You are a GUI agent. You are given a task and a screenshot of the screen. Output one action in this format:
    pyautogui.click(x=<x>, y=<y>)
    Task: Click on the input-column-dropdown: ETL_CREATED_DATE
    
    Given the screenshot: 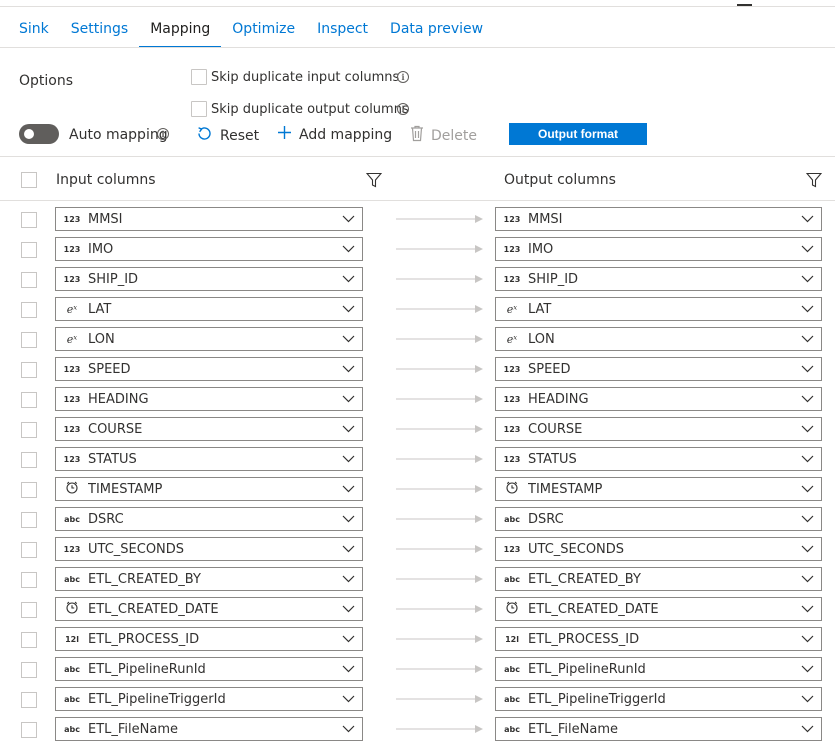 What is the action you would take?
    pyautogui.click(x=209, y=609)
    